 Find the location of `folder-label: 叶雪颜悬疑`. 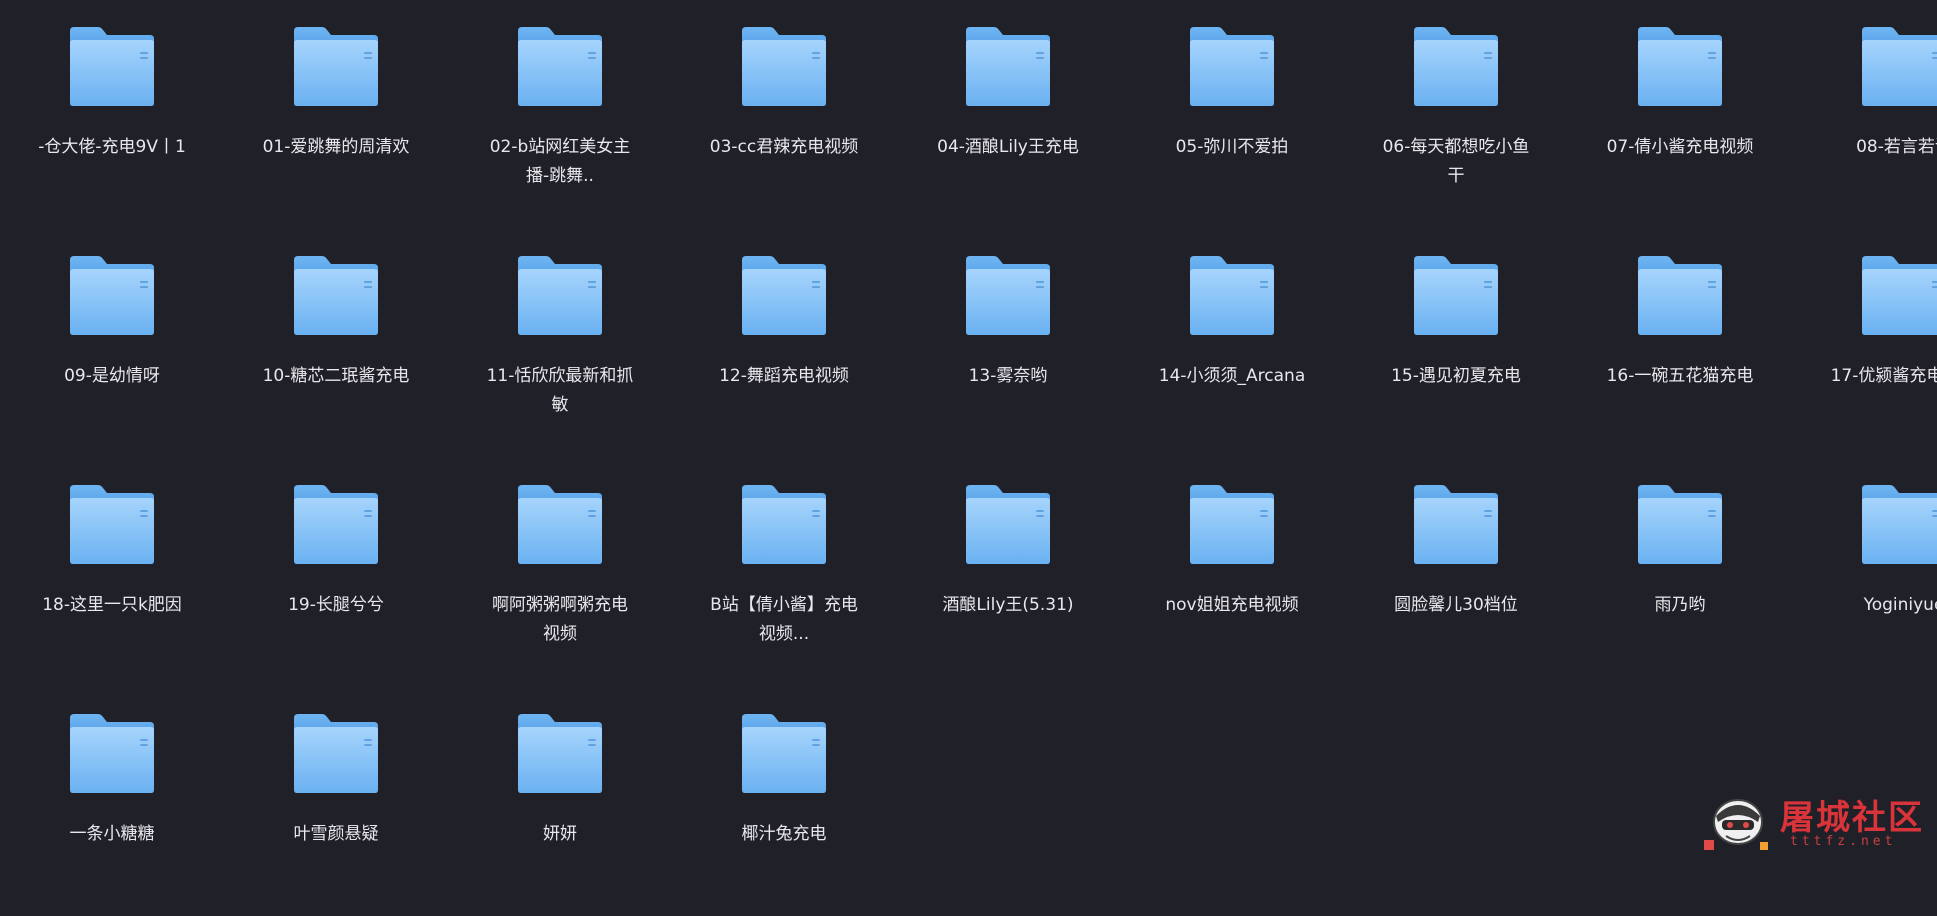

folder-label: 叶雪颜悬疑 is located at coordinates (336, 834).